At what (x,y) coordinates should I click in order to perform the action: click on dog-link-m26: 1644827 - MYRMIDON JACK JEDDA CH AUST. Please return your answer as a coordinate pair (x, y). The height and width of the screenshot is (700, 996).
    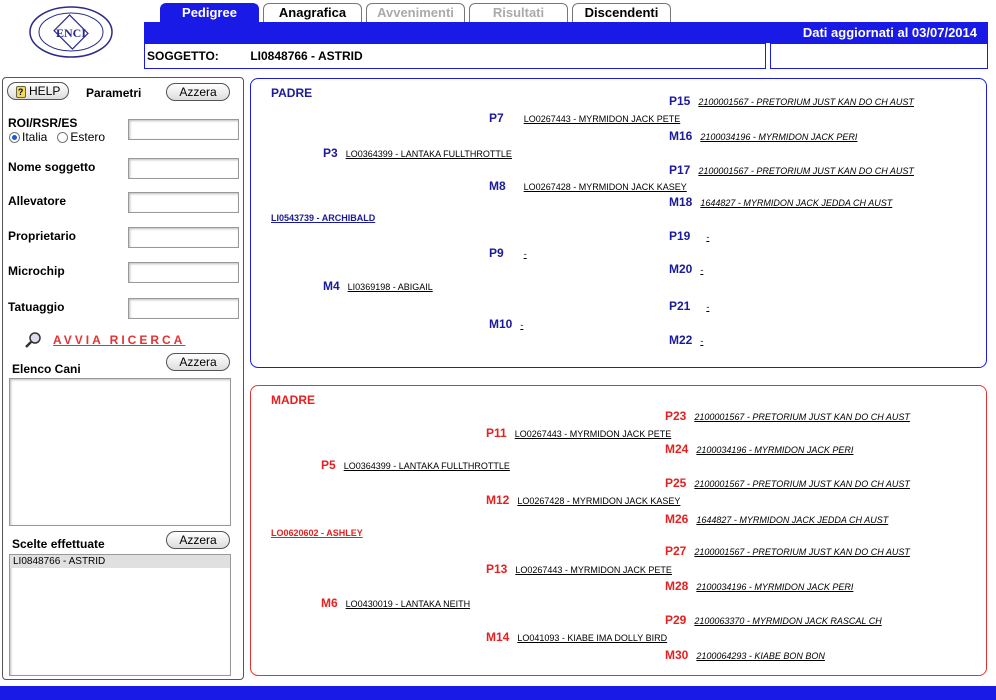
    Looking at the image, I should click on (792, 520).